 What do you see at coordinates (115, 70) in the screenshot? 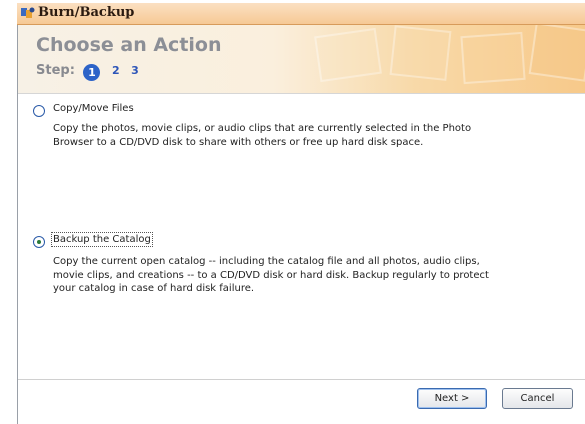
I see `step-2: 2` at bounding box center [115, 70].